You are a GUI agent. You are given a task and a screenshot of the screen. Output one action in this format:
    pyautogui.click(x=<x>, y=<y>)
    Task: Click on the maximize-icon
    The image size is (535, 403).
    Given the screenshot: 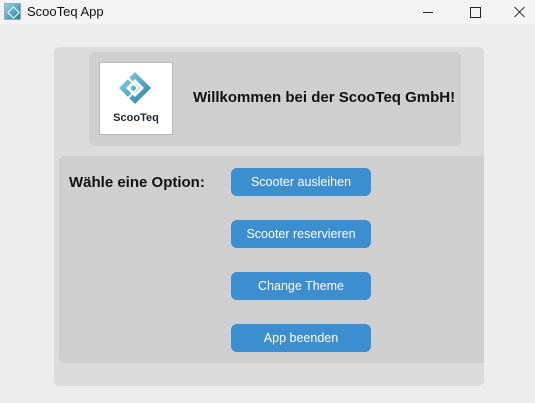 What is the action you would take?
    pyautogui.click(x=475, y=12)
    